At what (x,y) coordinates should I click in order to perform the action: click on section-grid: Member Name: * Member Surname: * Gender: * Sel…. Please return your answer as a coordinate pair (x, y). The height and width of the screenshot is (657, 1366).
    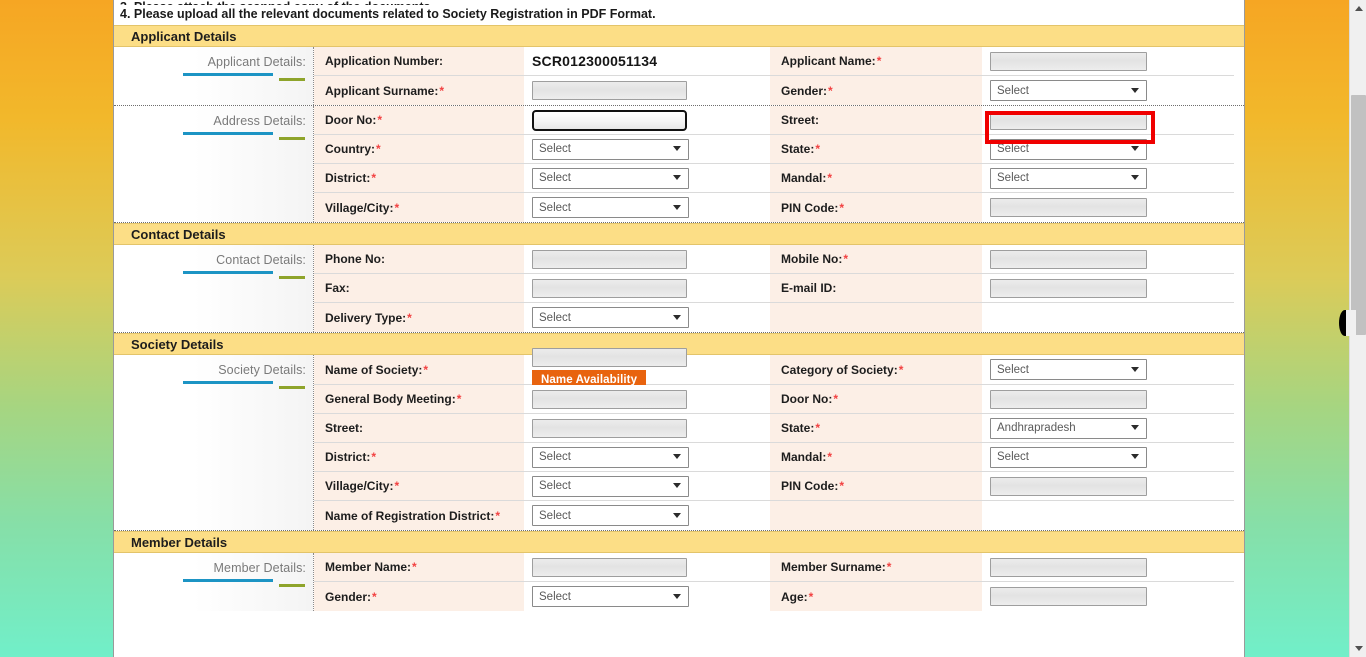
    Looking at the image, I should click on (779, 582).